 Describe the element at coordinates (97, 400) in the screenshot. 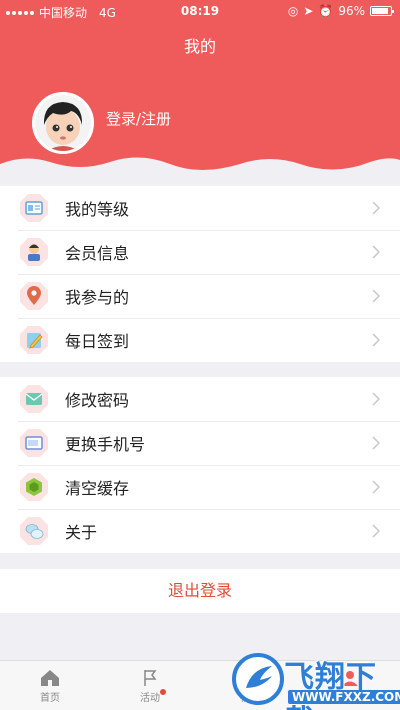

I see `menu-item-label: 修改密码` at that location.